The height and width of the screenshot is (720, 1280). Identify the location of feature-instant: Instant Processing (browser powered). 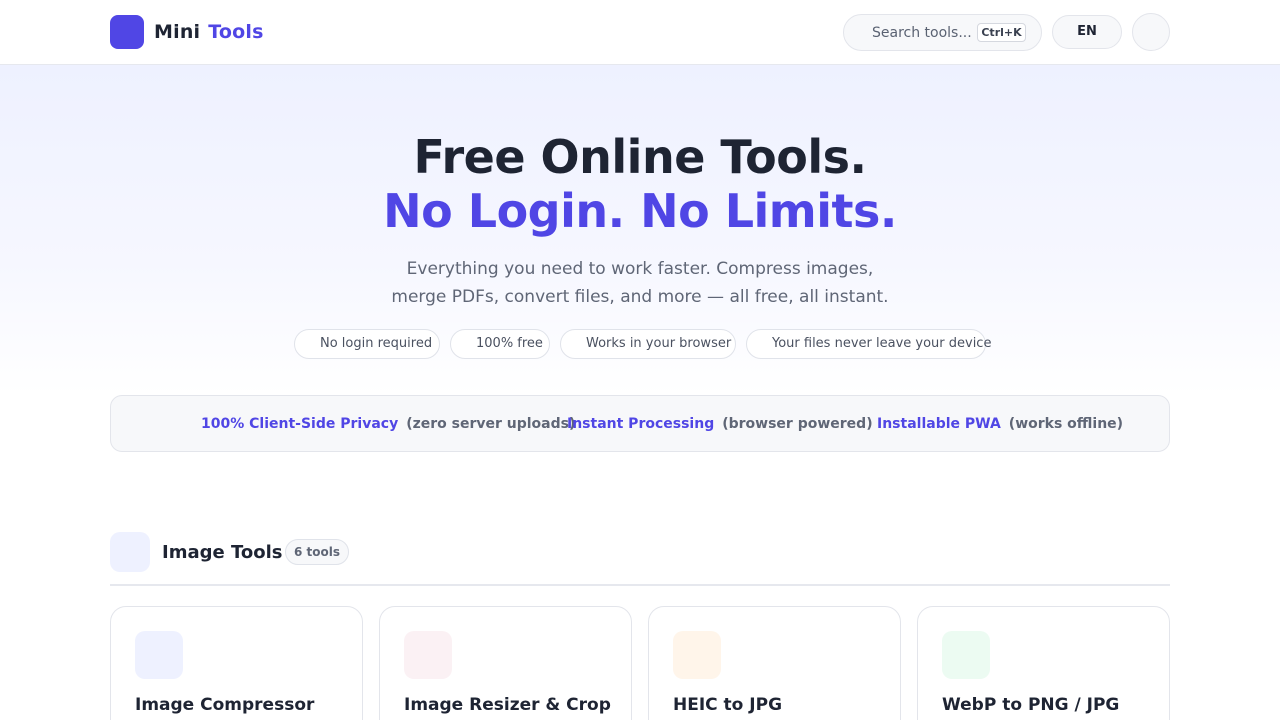
(720, 424).